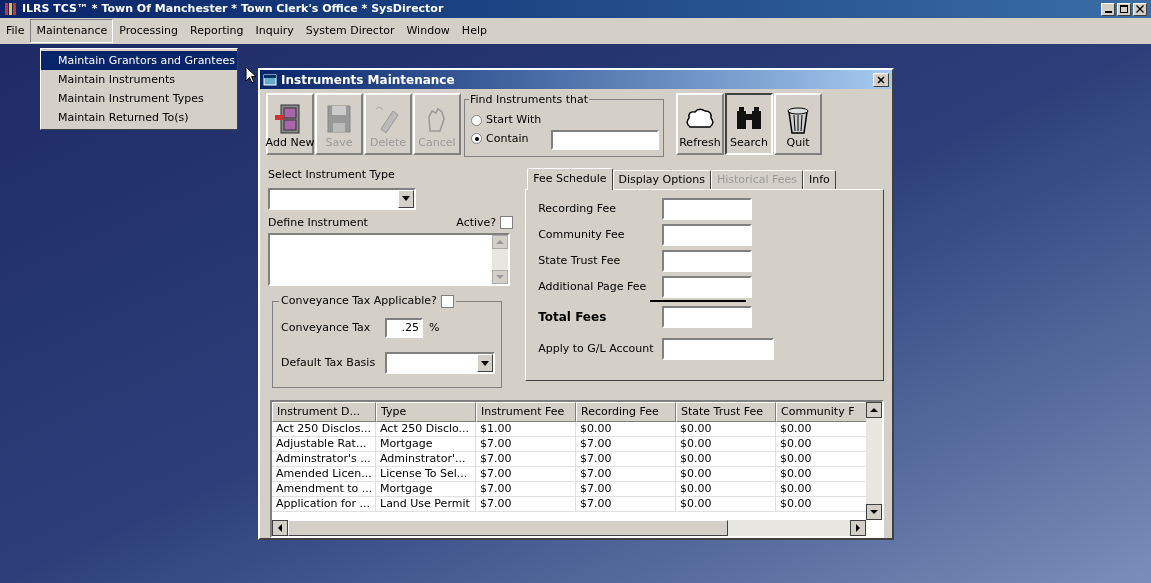 The image size is (1151, 583). I want to click on scroll-right-icon, so click(858, 528).